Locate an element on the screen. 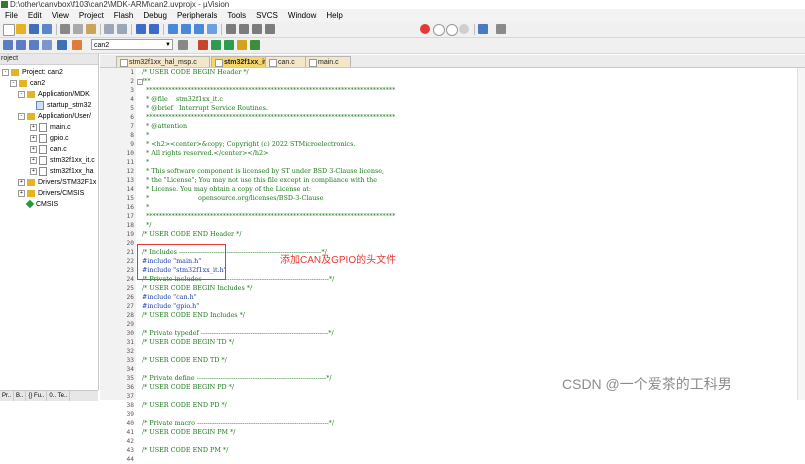 The image size is (805, 464). code-line: * opensource.org/licenses/BSD-3-Clause is located at coordinates (233, 198).